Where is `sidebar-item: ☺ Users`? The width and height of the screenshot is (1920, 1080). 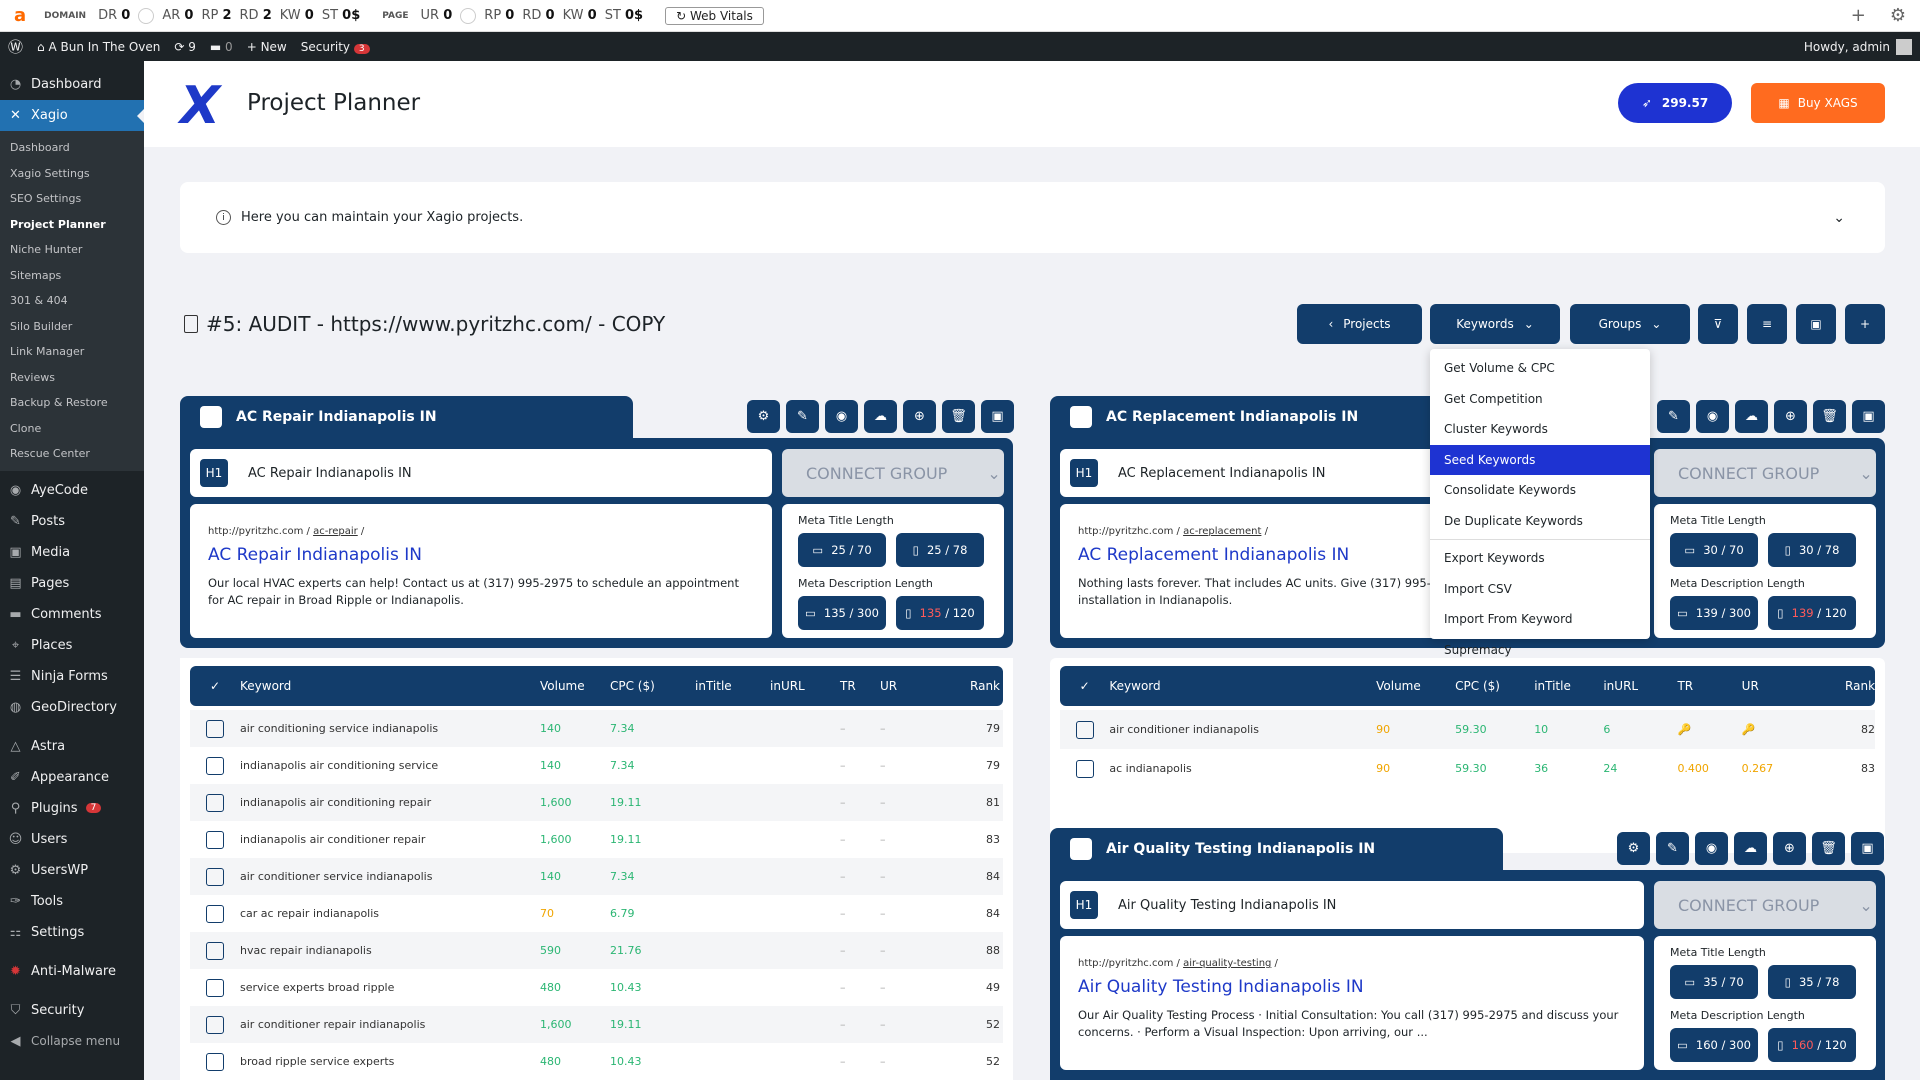
sidebar-item: ☺ Users is located at coordinates (72, 839).